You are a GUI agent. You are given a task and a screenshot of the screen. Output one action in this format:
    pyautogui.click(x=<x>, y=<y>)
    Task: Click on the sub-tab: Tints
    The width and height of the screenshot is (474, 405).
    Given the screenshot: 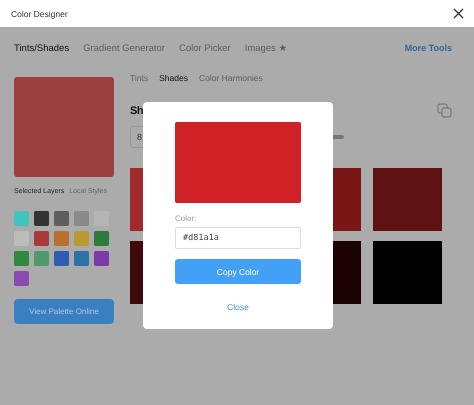 What is the action you would take?
    pyautogui.click(x=139, y=78)
    